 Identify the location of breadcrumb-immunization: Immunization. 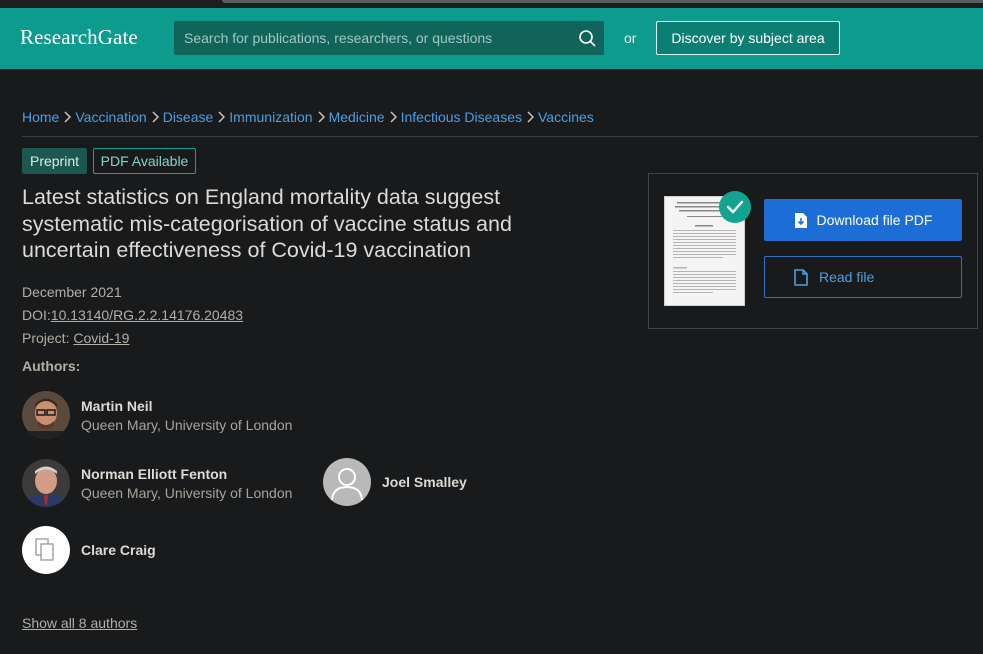
(270, 117).